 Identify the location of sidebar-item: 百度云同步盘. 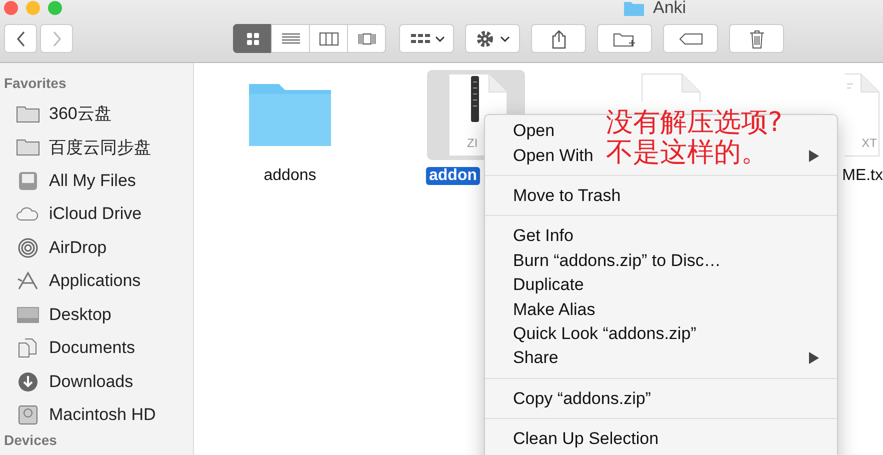
(96, 147).